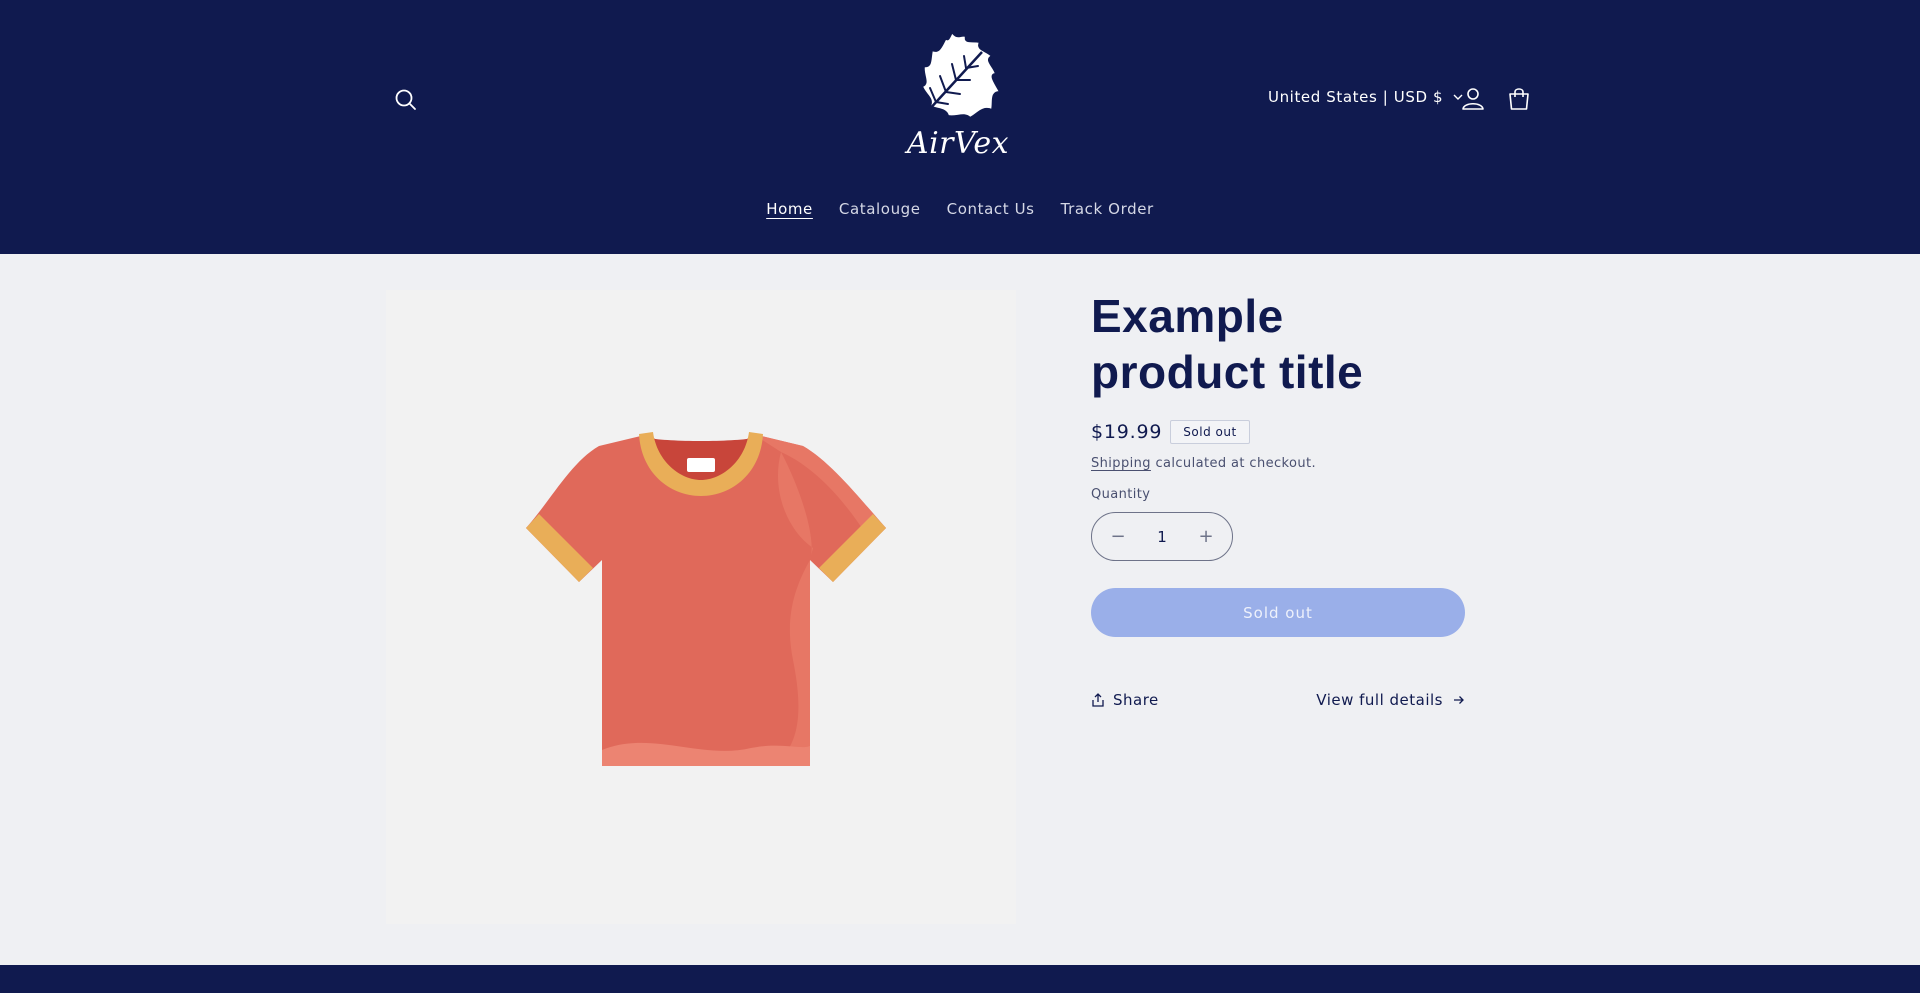  I want to click on t-shirt-image, so click(706, 599).